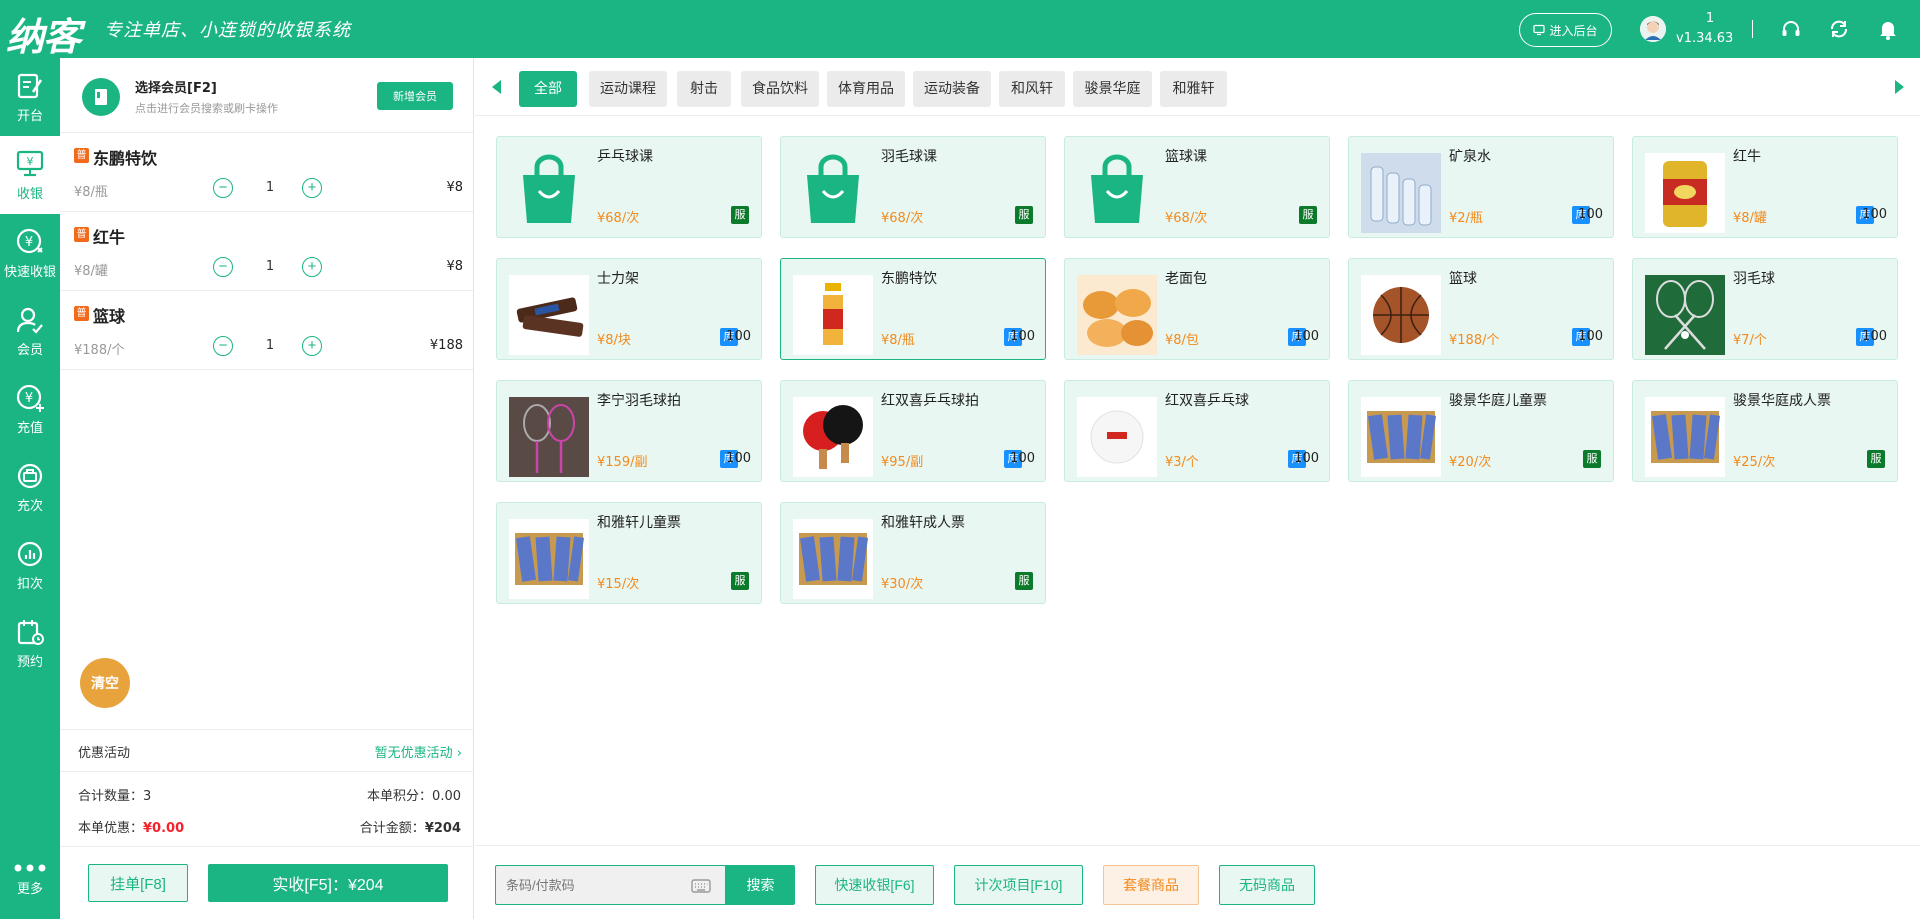 The width and height of the screenshot is (1920, 919). I want to click on product-card: 骏景华庭儿童票 ¥20/次 服, so click(1481, 431).